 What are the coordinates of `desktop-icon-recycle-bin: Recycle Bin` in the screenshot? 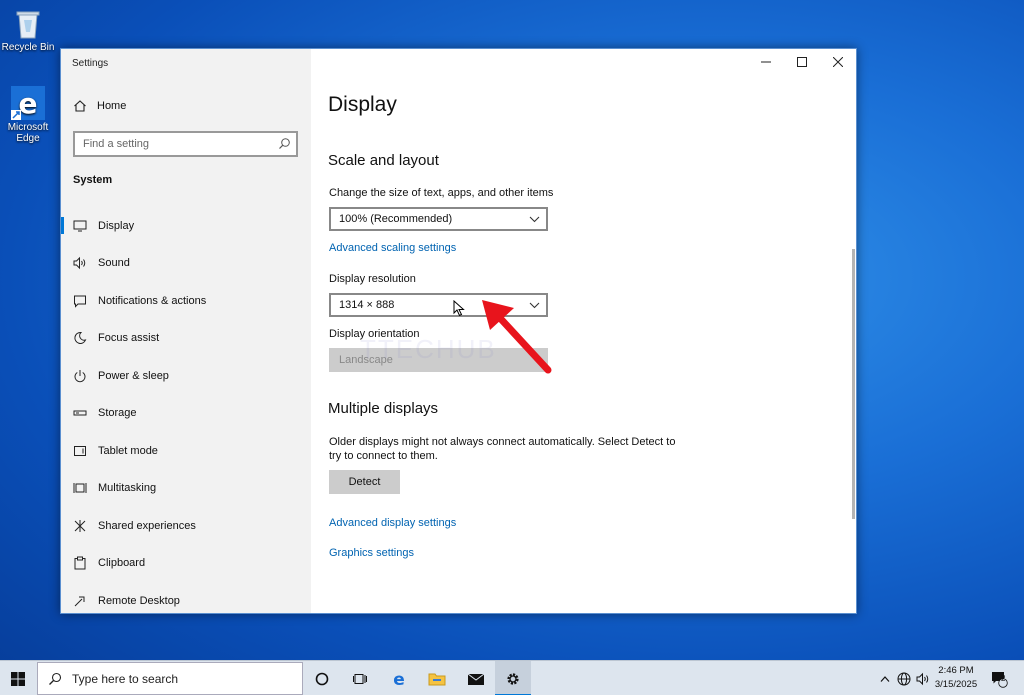 It's located at (28, 29).